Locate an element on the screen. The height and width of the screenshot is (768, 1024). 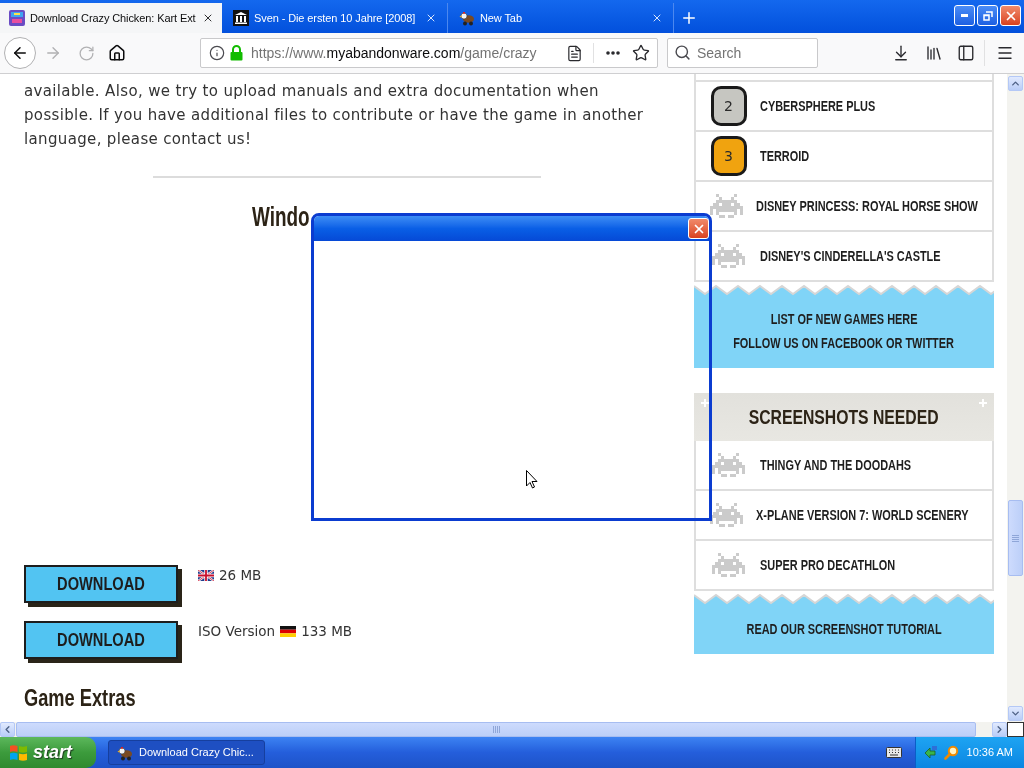
uk-flag-icon is located at coordinates (206, 575).